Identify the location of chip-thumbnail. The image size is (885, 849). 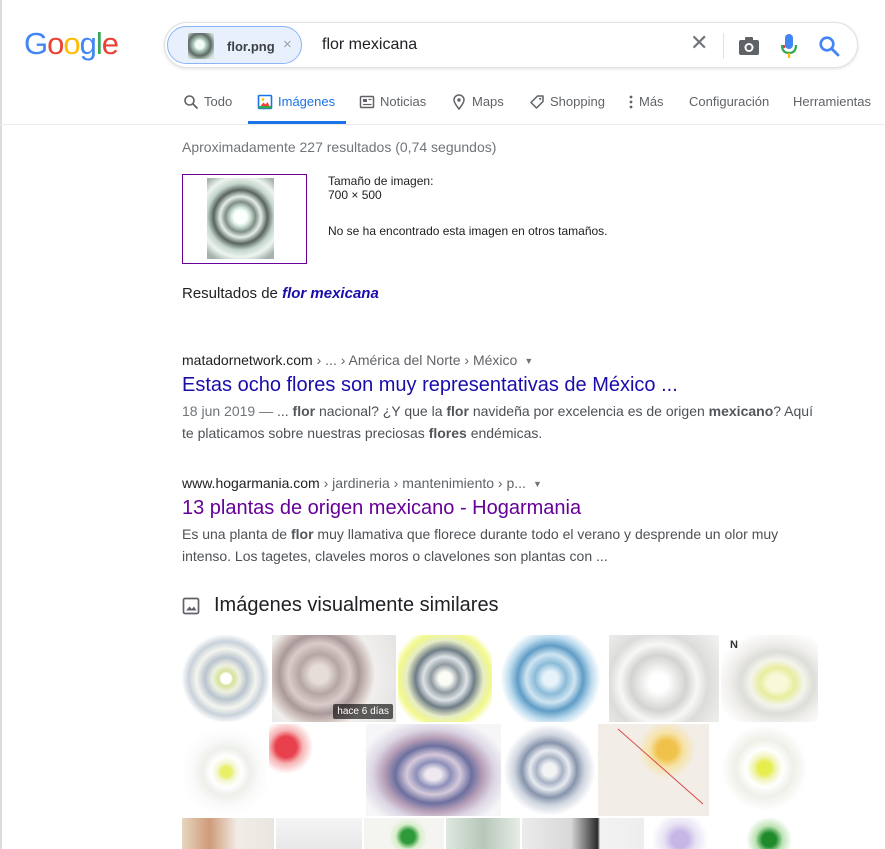
(201, 46).